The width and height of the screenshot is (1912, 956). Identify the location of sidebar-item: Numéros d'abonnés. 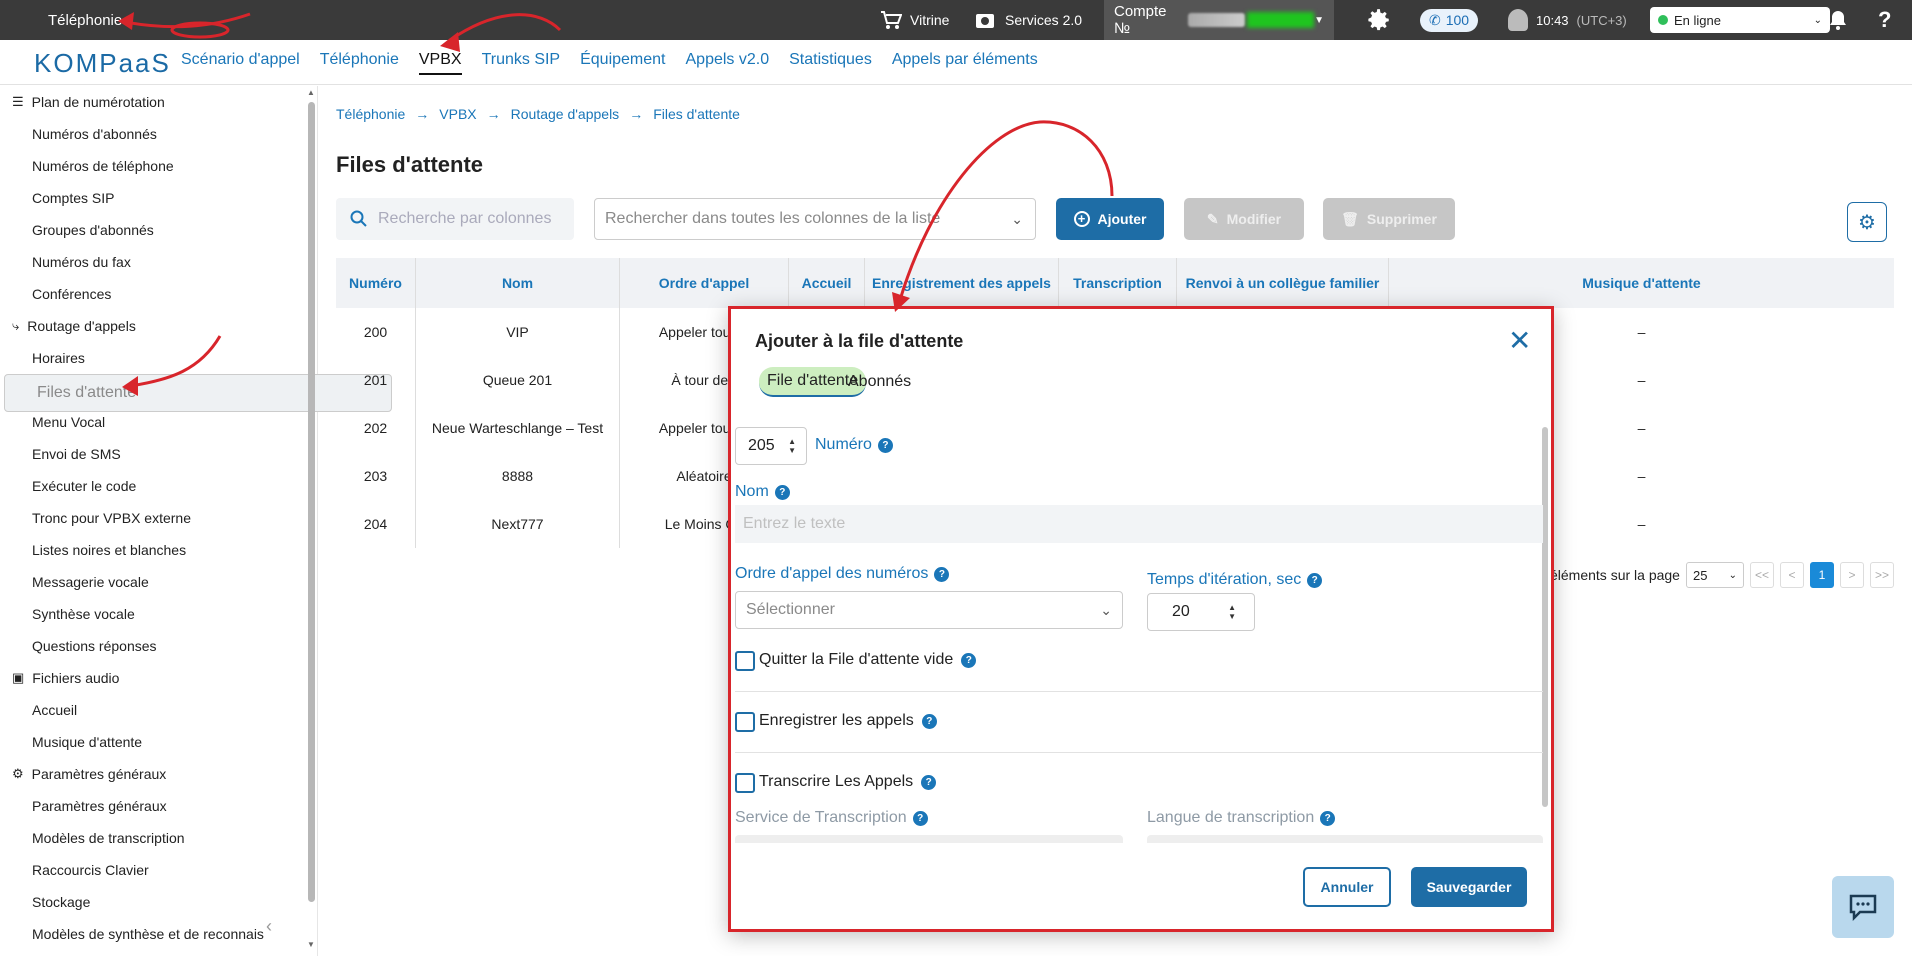
(152, 134).